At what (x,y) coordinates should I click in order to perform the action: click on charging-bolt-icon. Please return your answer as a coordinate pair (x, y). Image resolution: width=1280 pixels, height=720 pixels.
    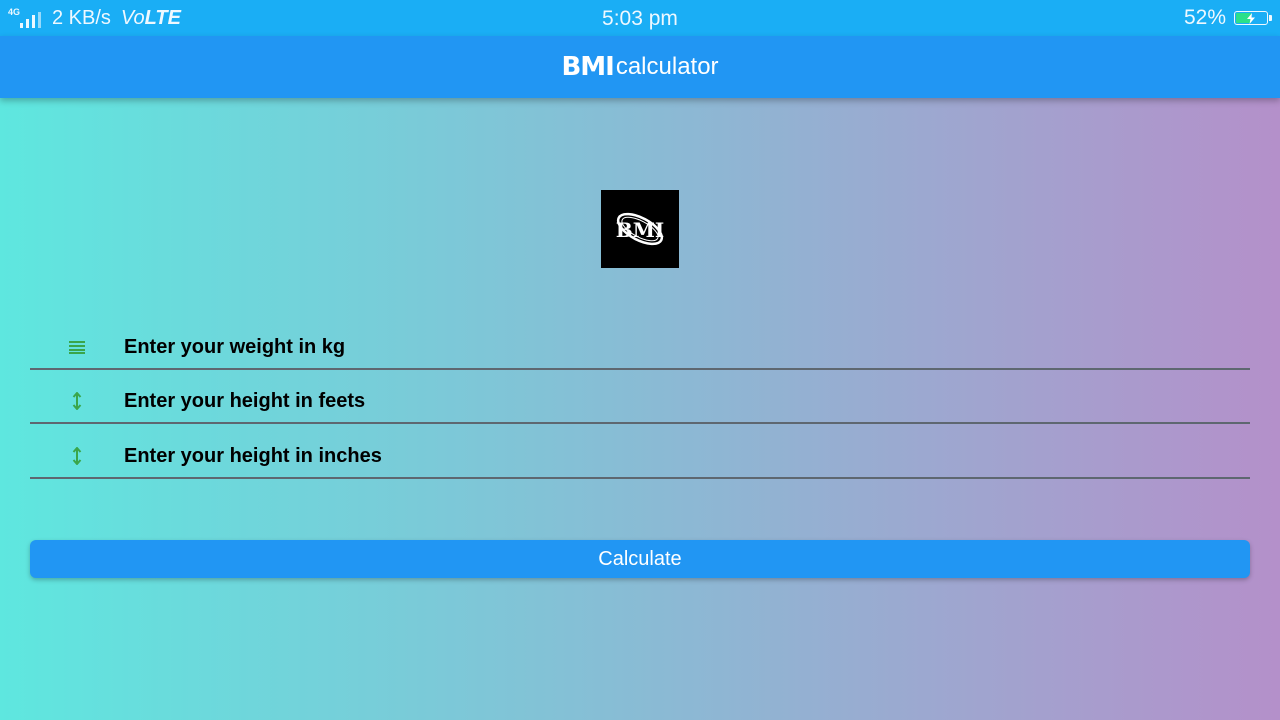
    Looking at the image, I should click on (1251, 18).